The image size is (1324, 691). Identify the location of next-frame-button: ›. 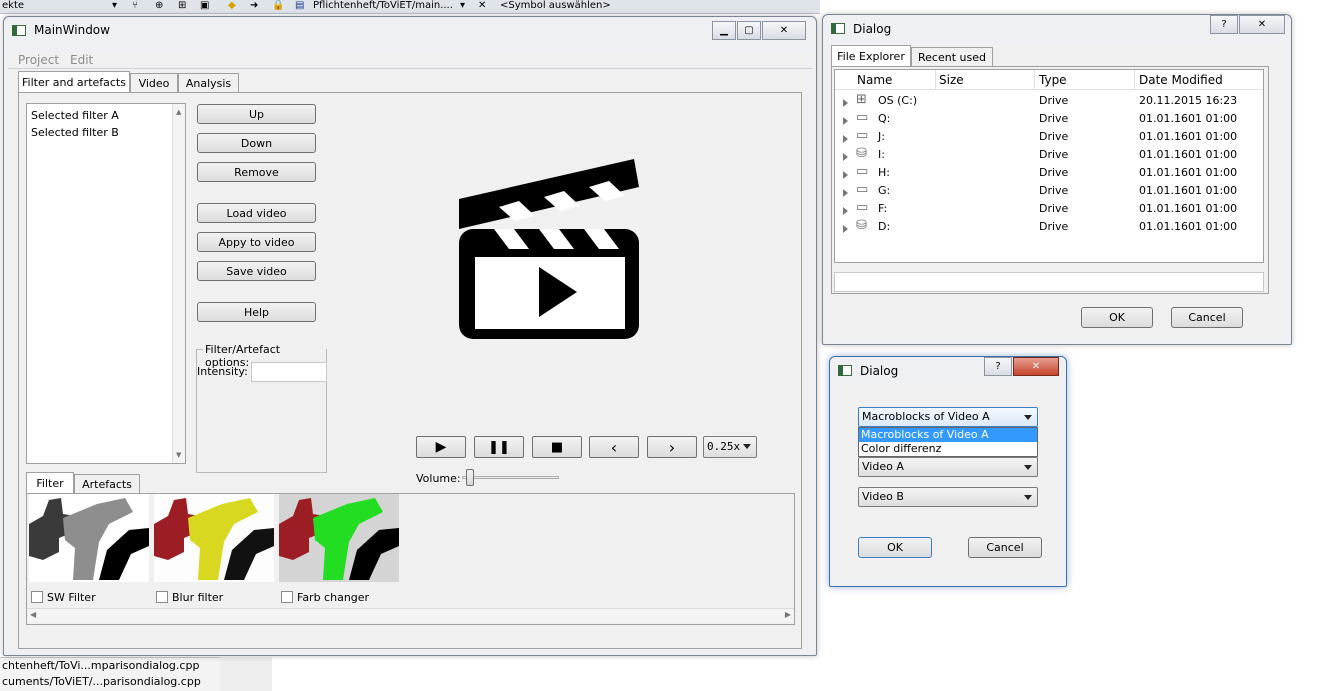
(672, 447).